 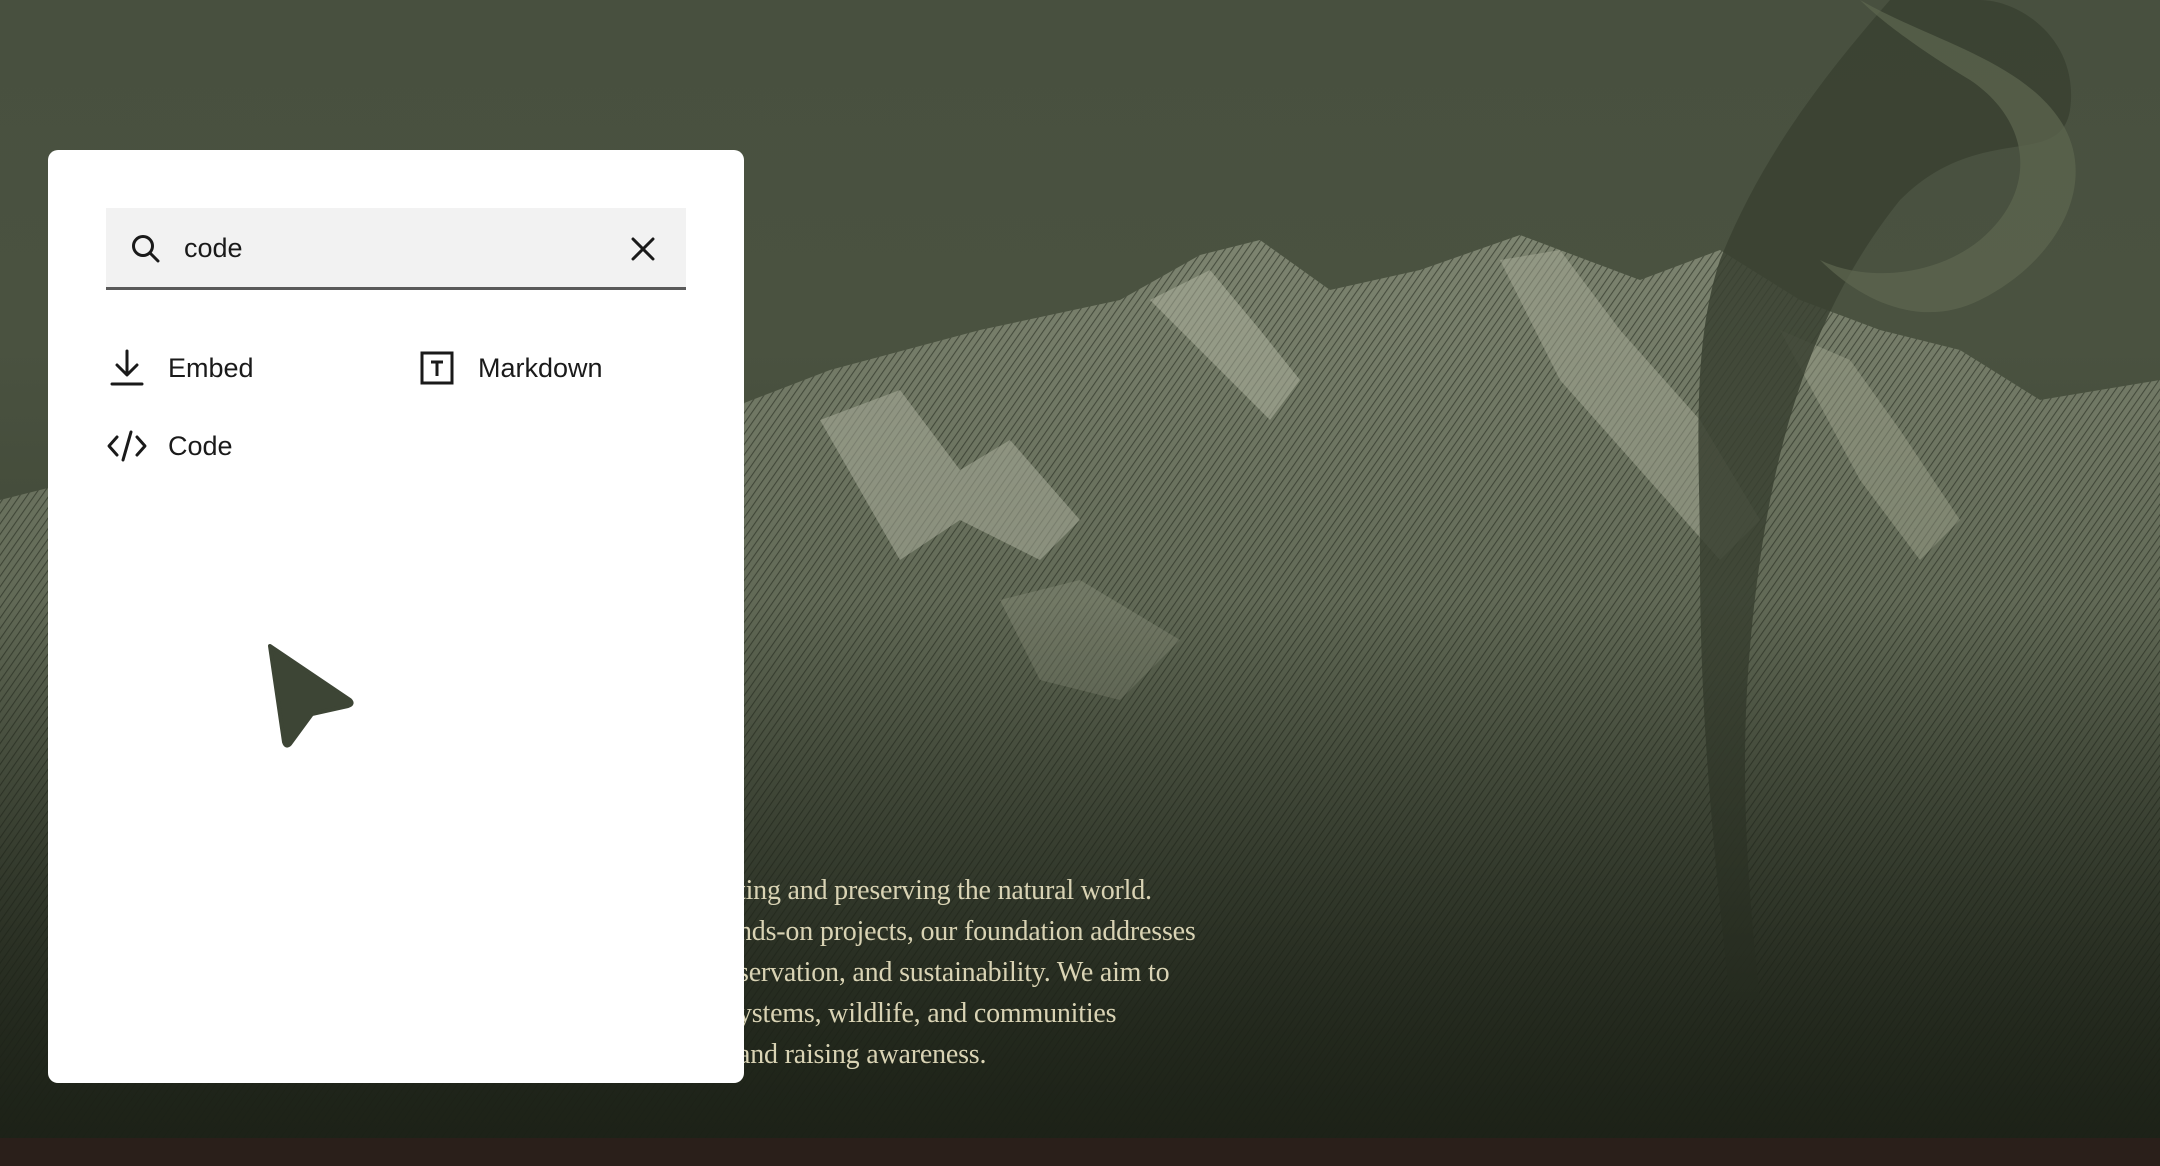 I want to click on result-markdown: Markdown, so click(x=509, y=368).